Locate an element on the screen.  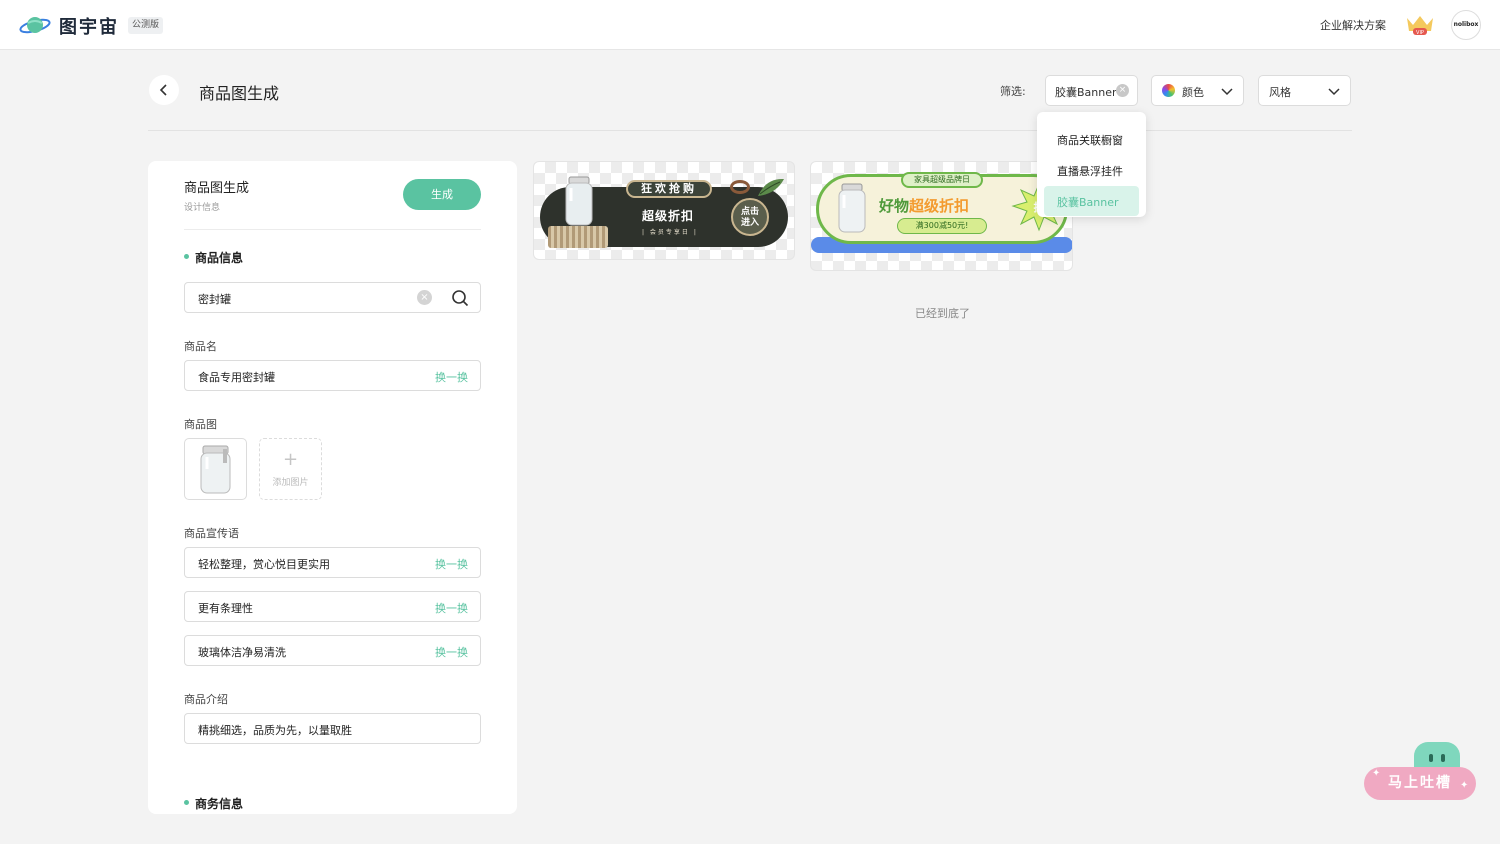
add-image-button: + 添加图片 is located at coordinates (290, 469).